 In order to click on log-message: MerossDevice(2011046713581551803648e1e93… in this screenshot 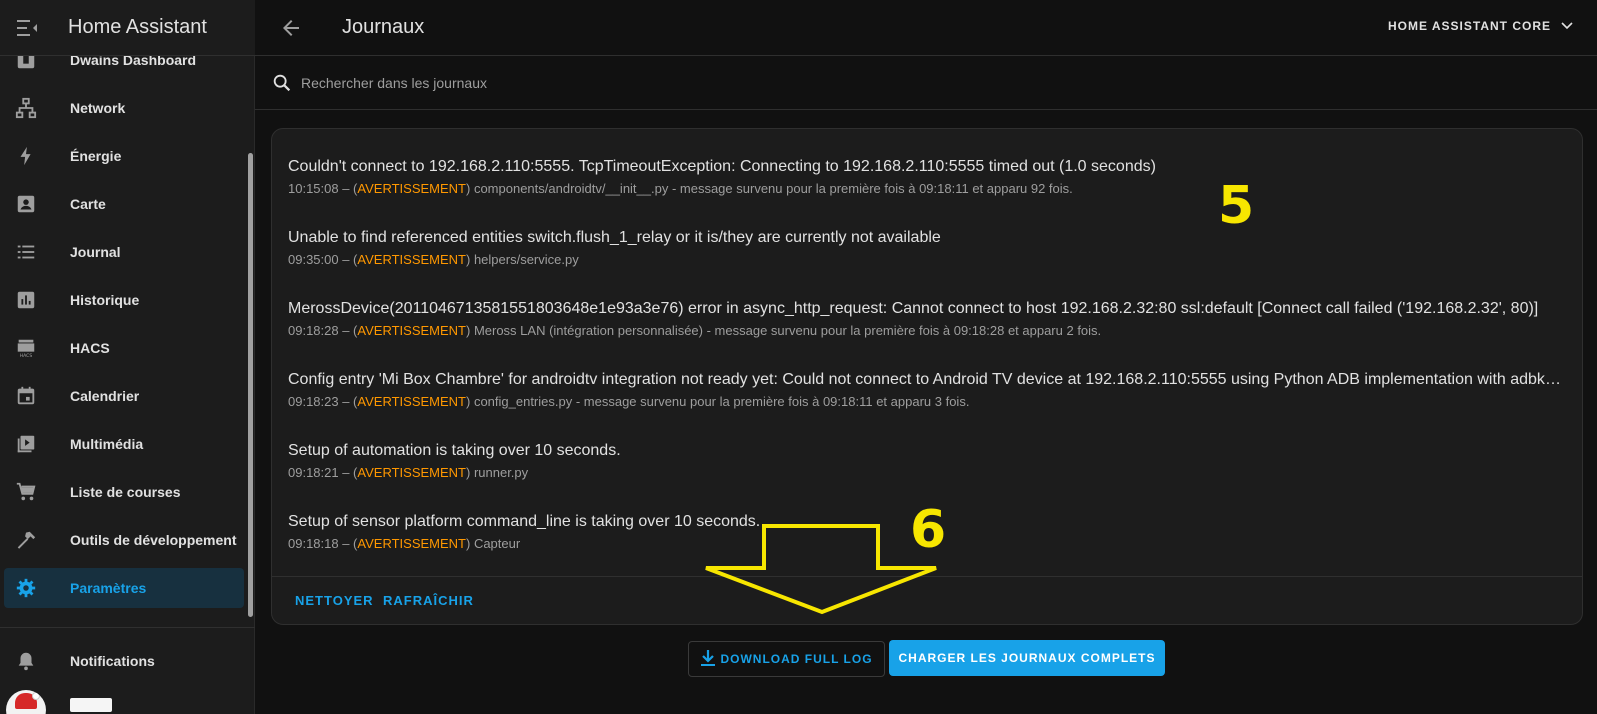, I will do `click(913, 308)`.